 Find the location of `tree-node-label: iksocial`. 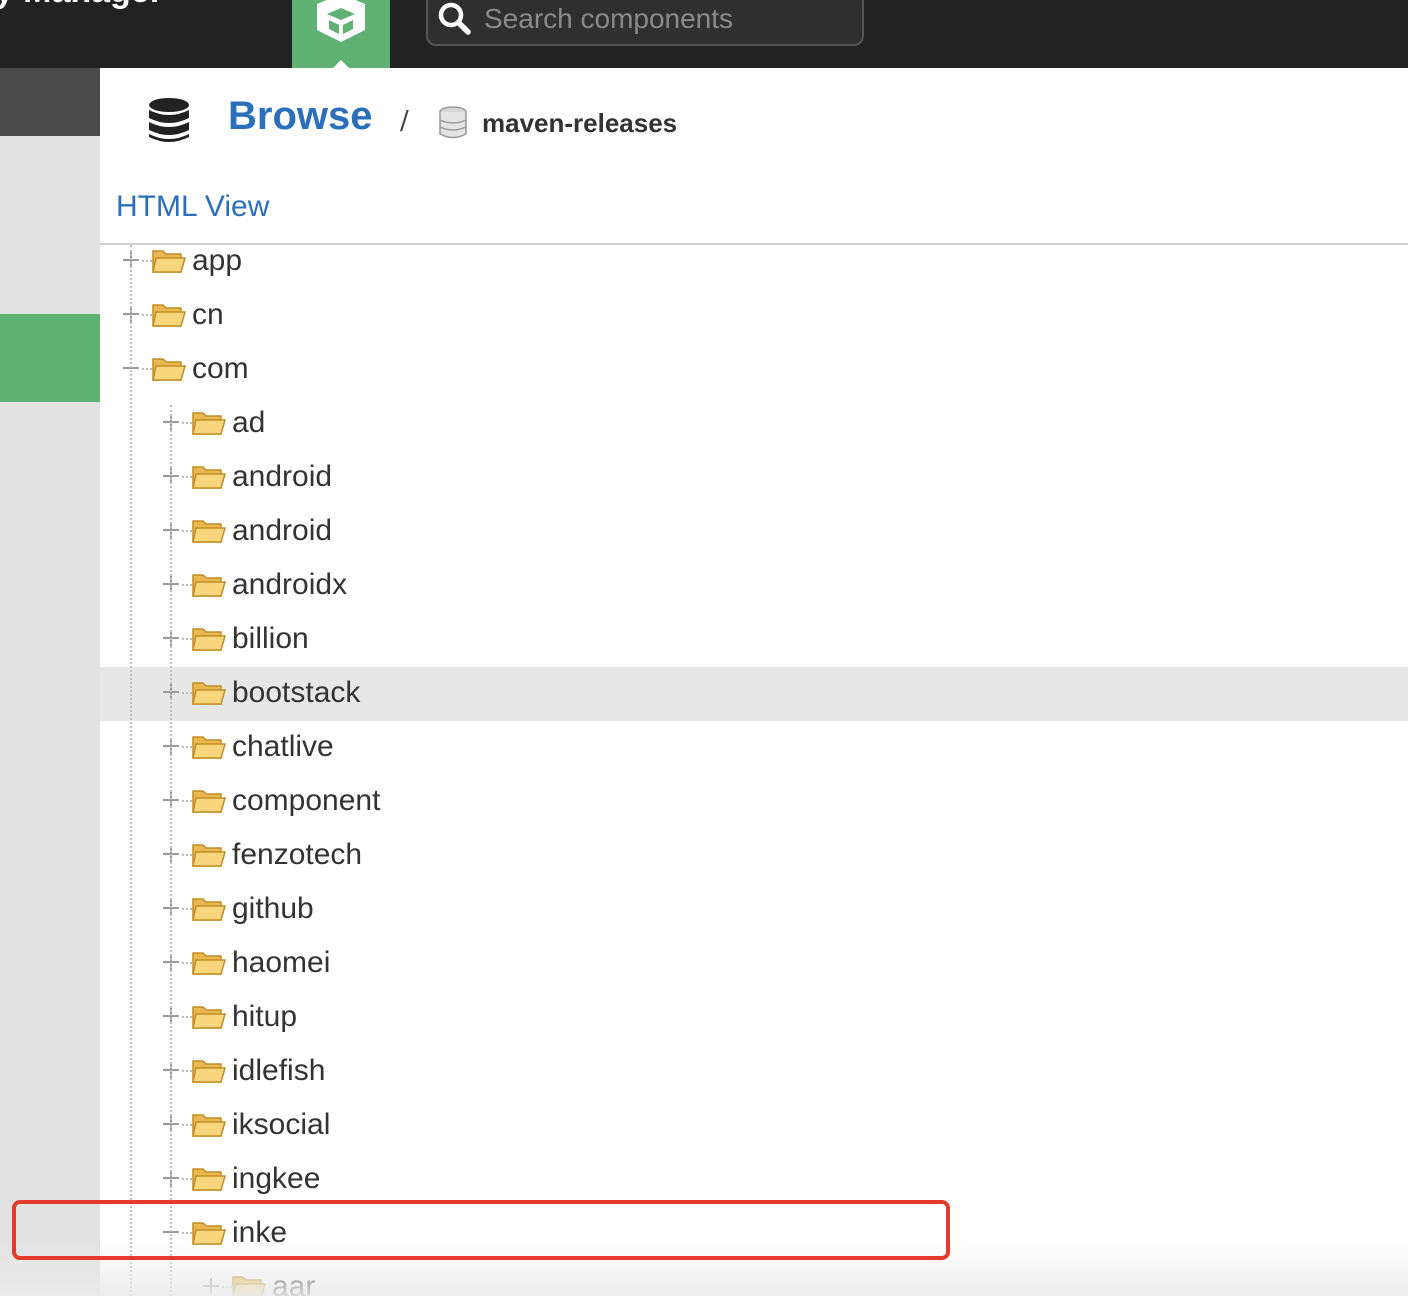

tree-node-label: iksocial is located at coordinates (281, 1125).